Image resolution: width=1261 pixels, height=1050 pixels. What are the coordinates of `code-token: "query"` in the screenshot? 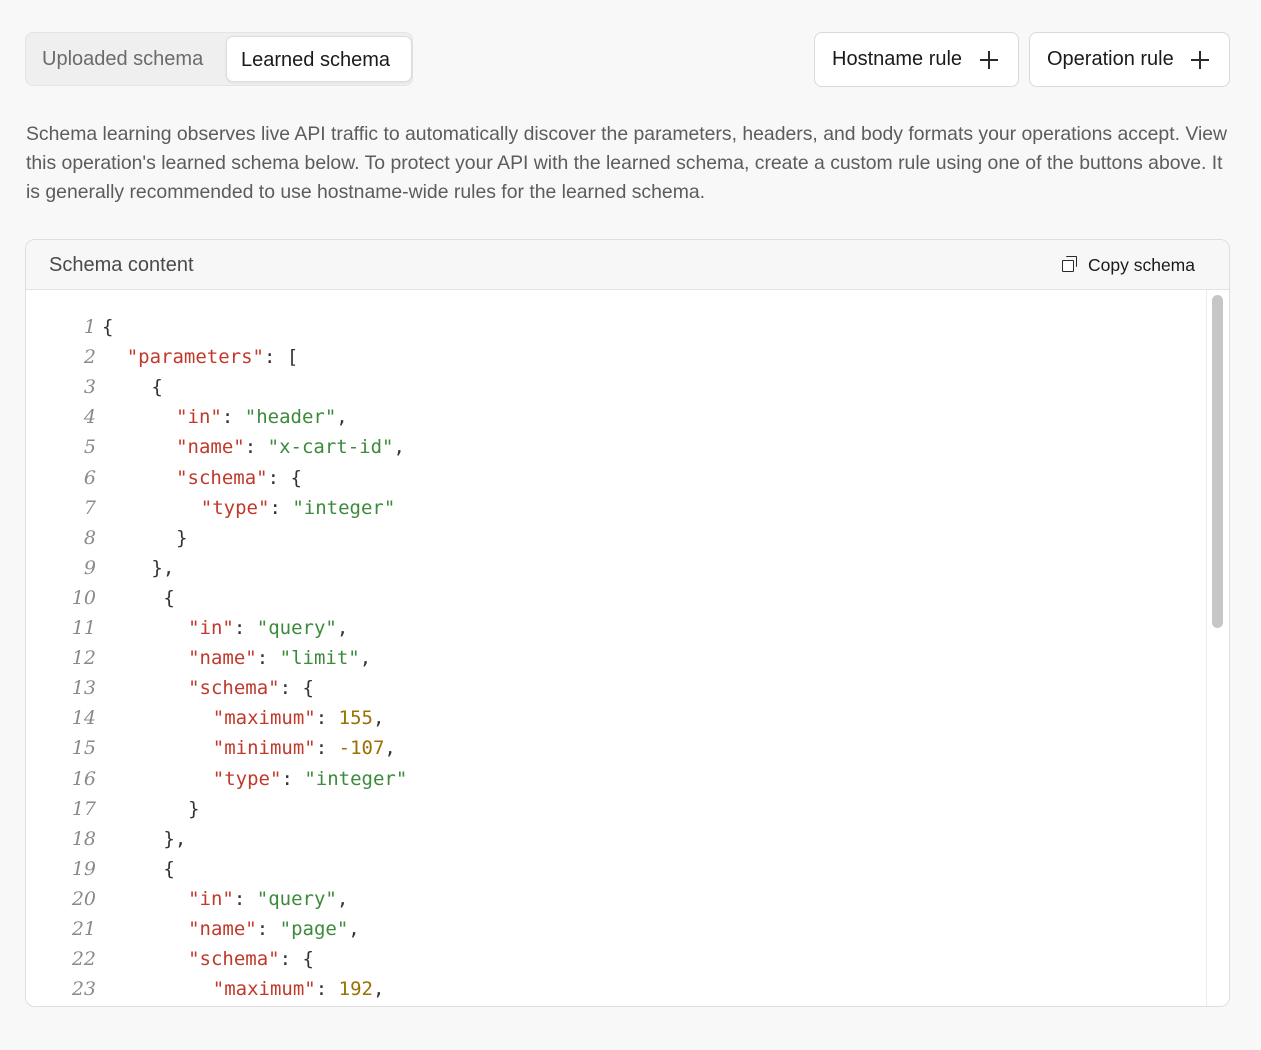 It's located at (296, 628).